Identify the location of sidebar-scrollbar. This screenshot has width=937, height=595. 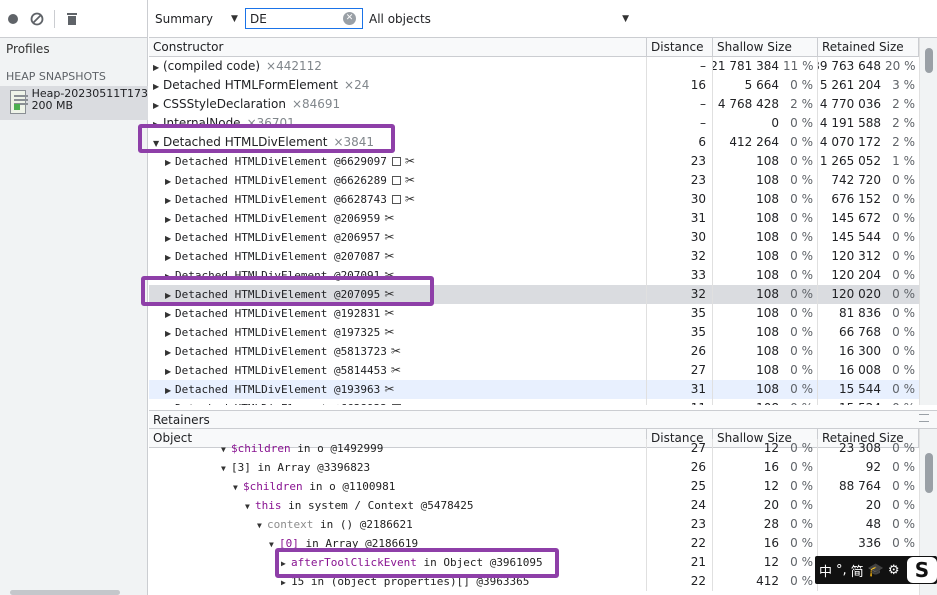
(65, 592).